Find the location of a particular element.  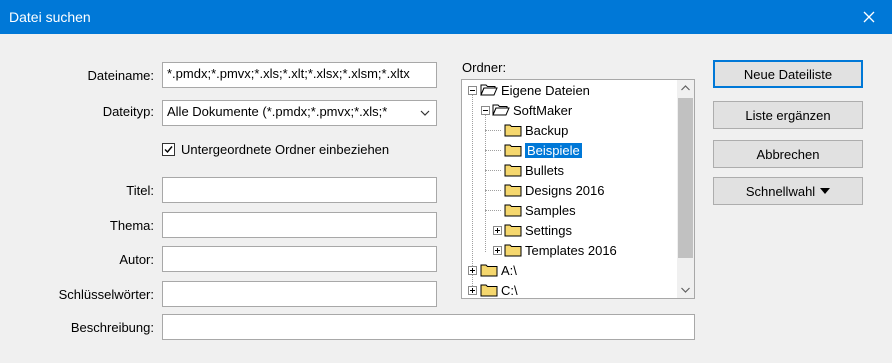

tree-item-drive-a: A:\ is located at coordinates (498, 270).